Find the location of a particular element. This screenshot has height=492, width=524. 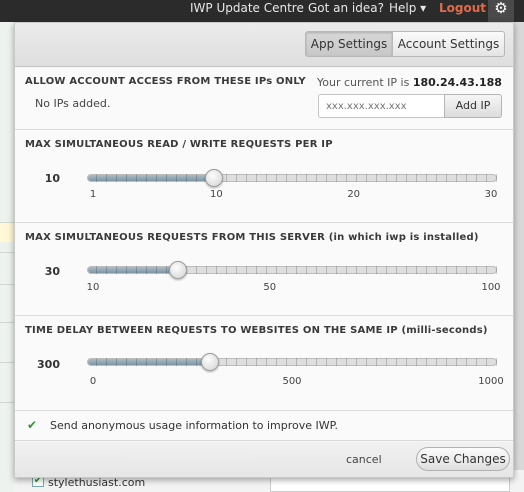

read-write-track is located at coordinates (292, 178).